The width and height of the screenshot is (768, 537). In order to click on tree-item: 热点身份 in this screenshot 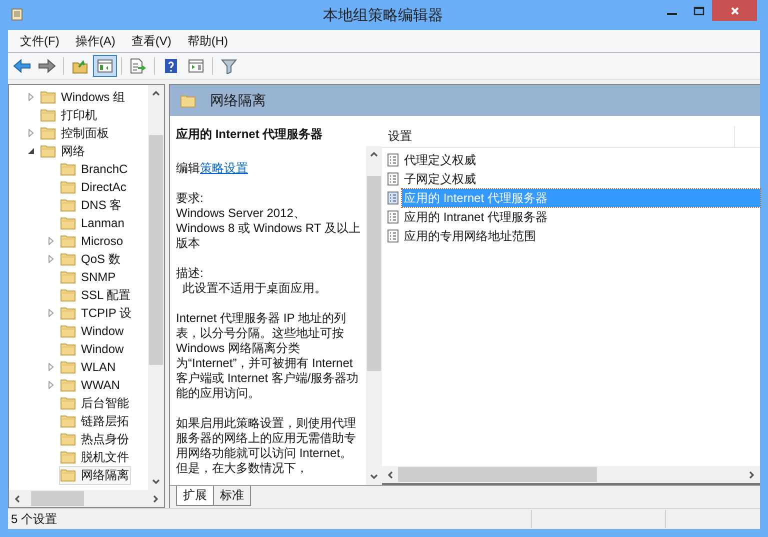, I will do `click(95, 439)`.